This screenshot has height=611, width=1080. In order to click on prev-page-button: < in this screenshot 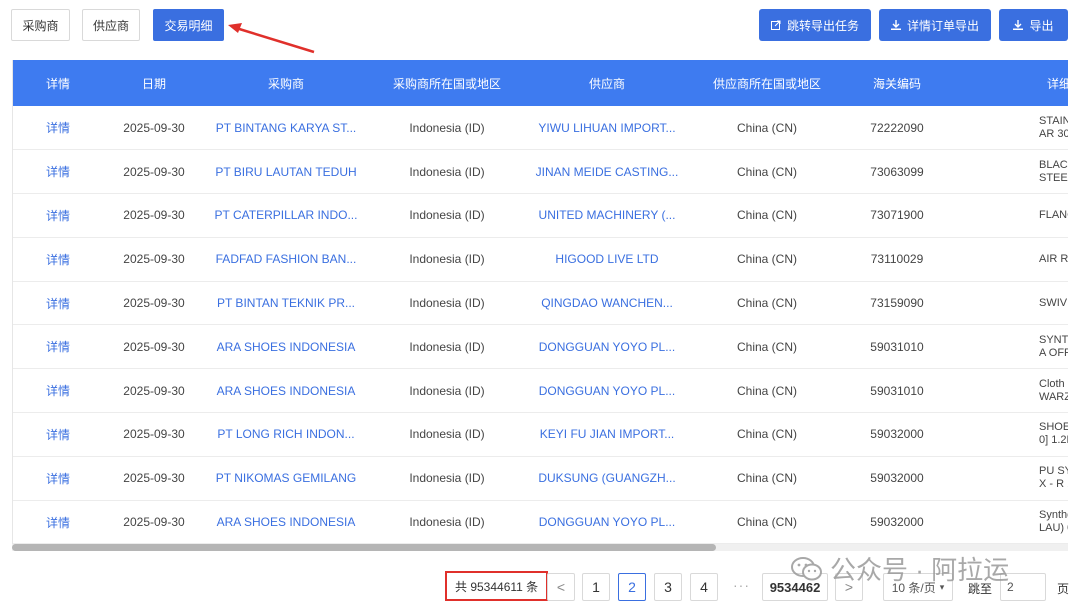, I will do `click(561, 587)`.